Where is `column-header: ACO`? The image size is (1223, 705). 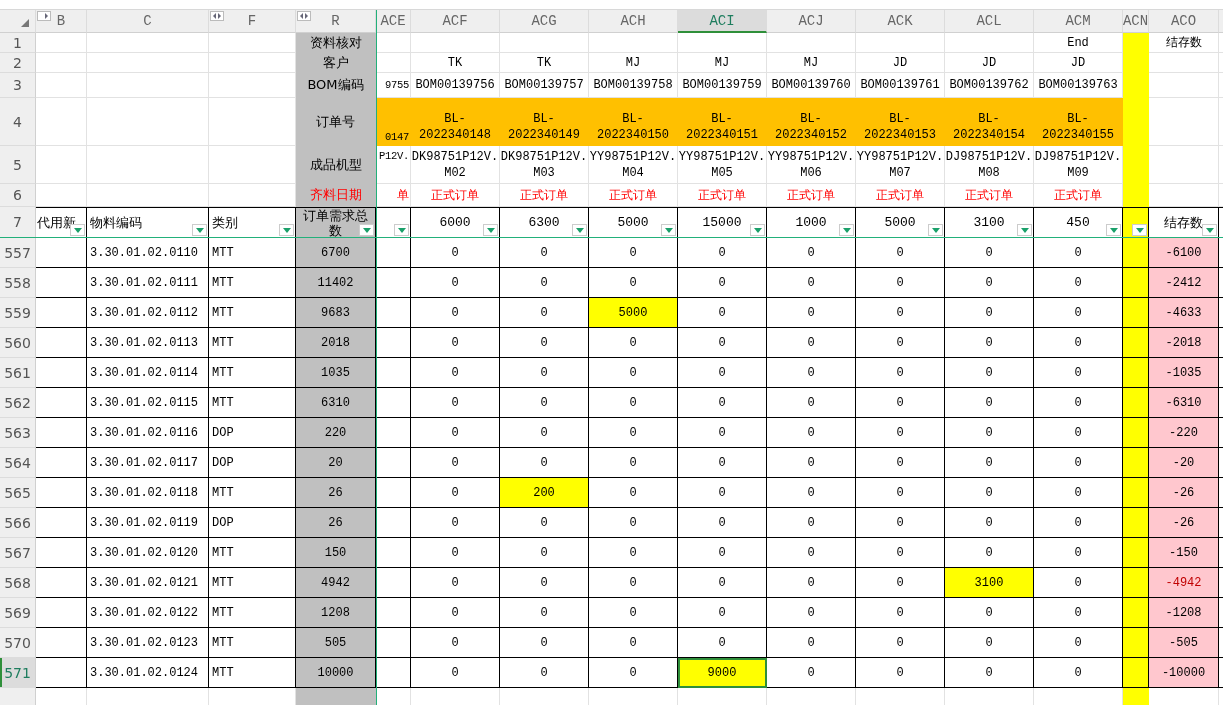
column-header: ACO is located at coordinates (1184, 21).